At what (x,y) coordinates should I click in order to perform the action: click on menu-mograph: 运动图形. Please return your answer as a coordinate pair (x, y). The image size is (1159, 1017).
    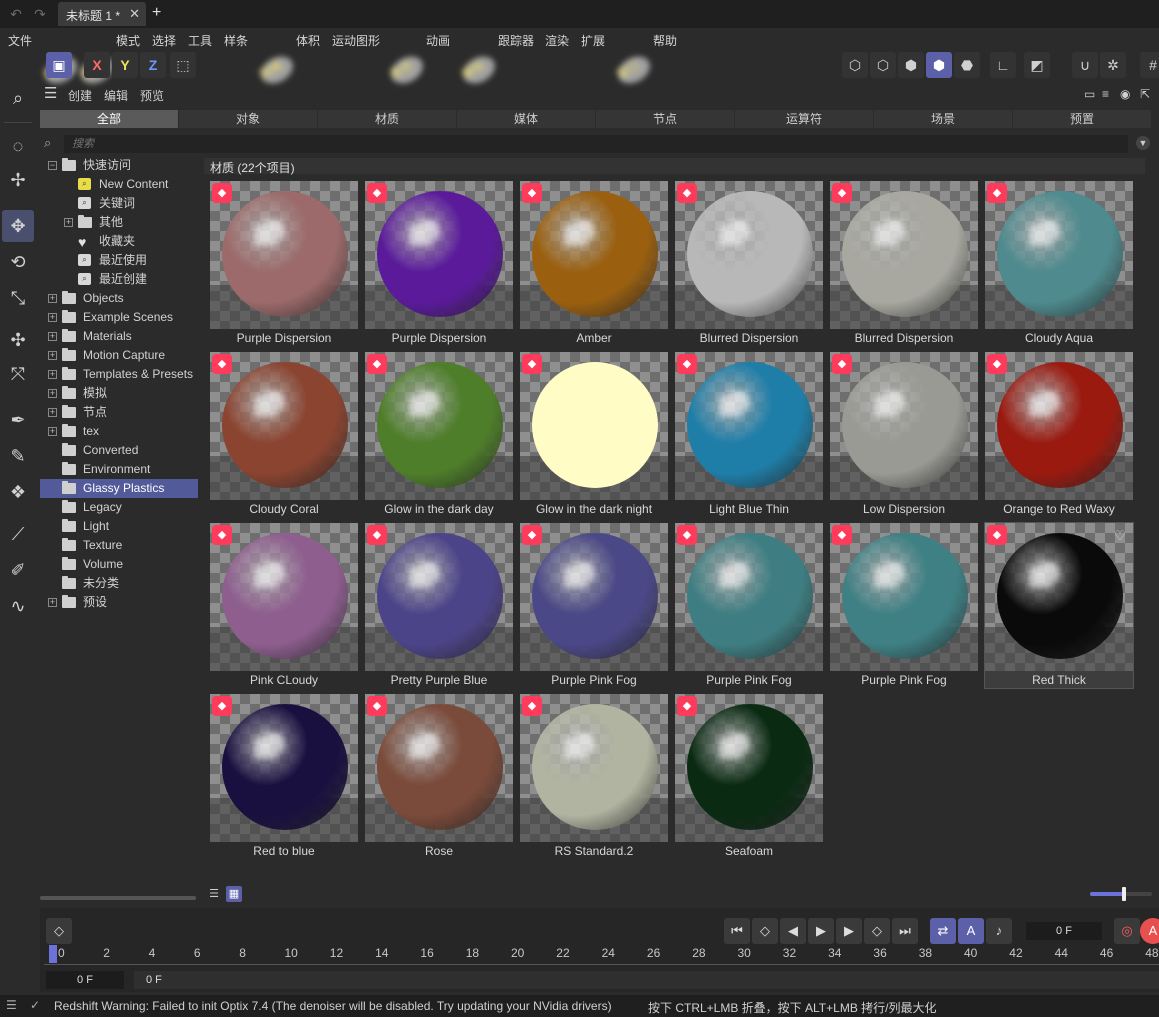
    Looking at the image, I should click on (356, 40).